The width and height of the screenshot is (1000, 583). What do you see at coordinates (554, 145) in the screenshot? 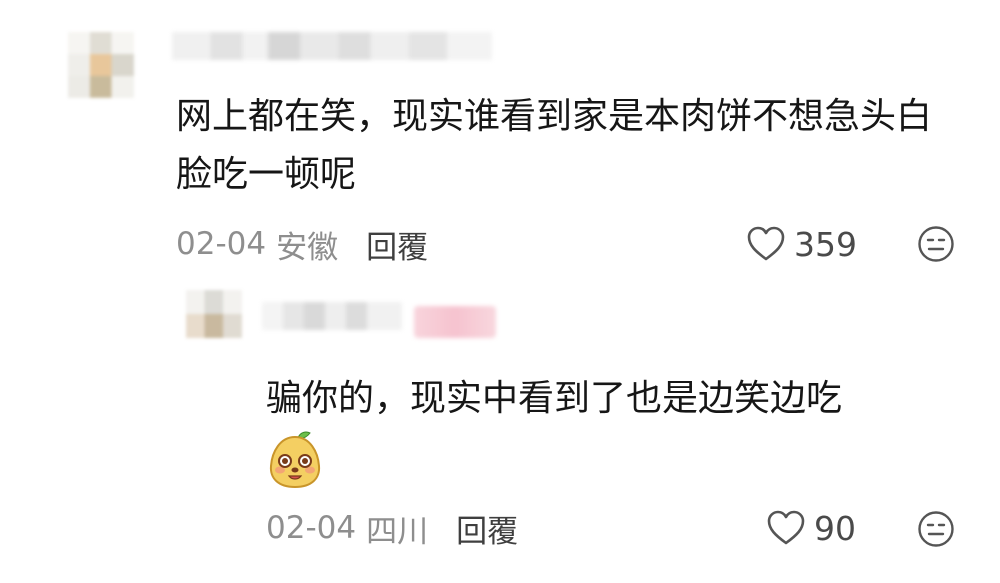
I see `comment-text: 网上都在笑，现实谁看到家是本肉饼不想急头白脸吃一顿呢` at bounding box center [554, 145].